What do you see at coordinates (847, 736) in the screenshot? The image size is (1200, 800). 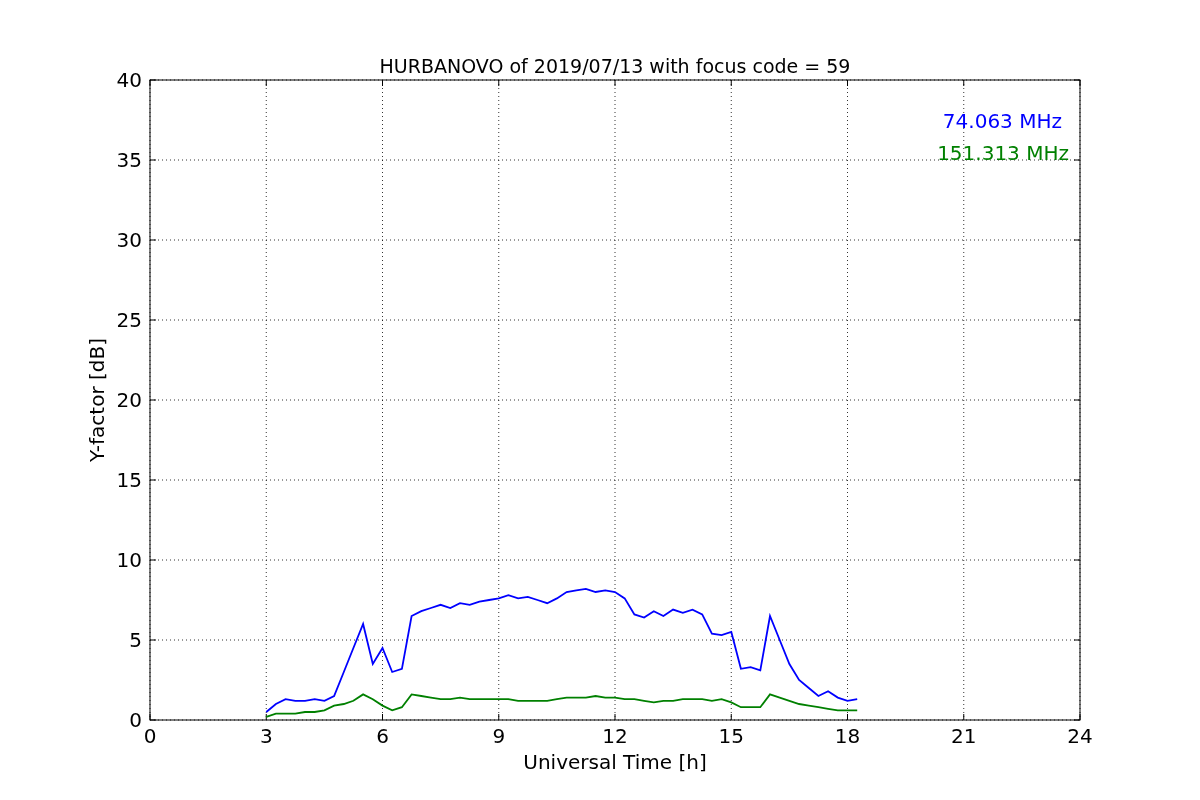 I see `tick-label: 18` at bounding box center [847, 736].